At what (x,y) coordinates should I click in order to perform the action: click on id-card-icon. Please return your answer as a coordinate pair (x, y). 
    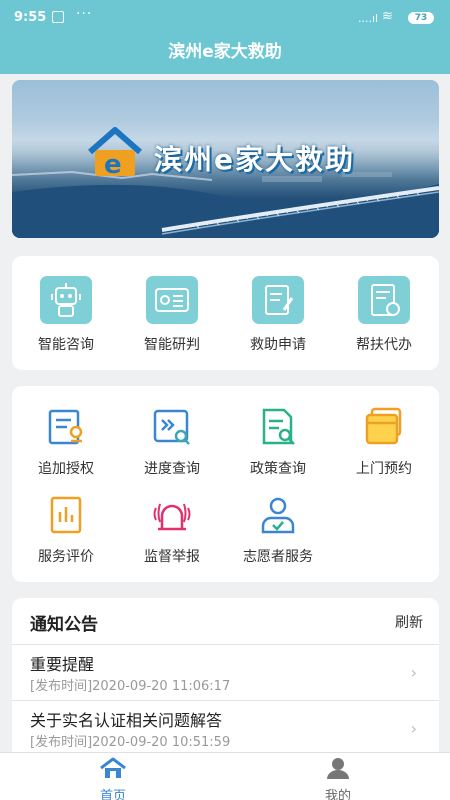
    Looking at the image, I should click on (172, 300).